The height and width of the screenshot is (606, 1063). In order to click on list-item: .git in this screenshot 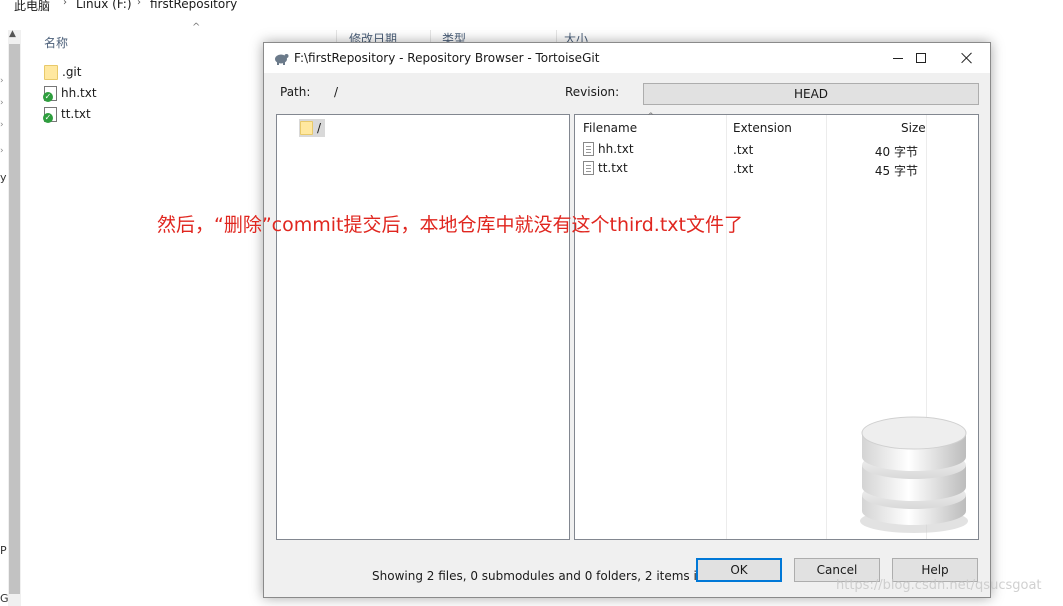, I will do `click(62, 72)`.